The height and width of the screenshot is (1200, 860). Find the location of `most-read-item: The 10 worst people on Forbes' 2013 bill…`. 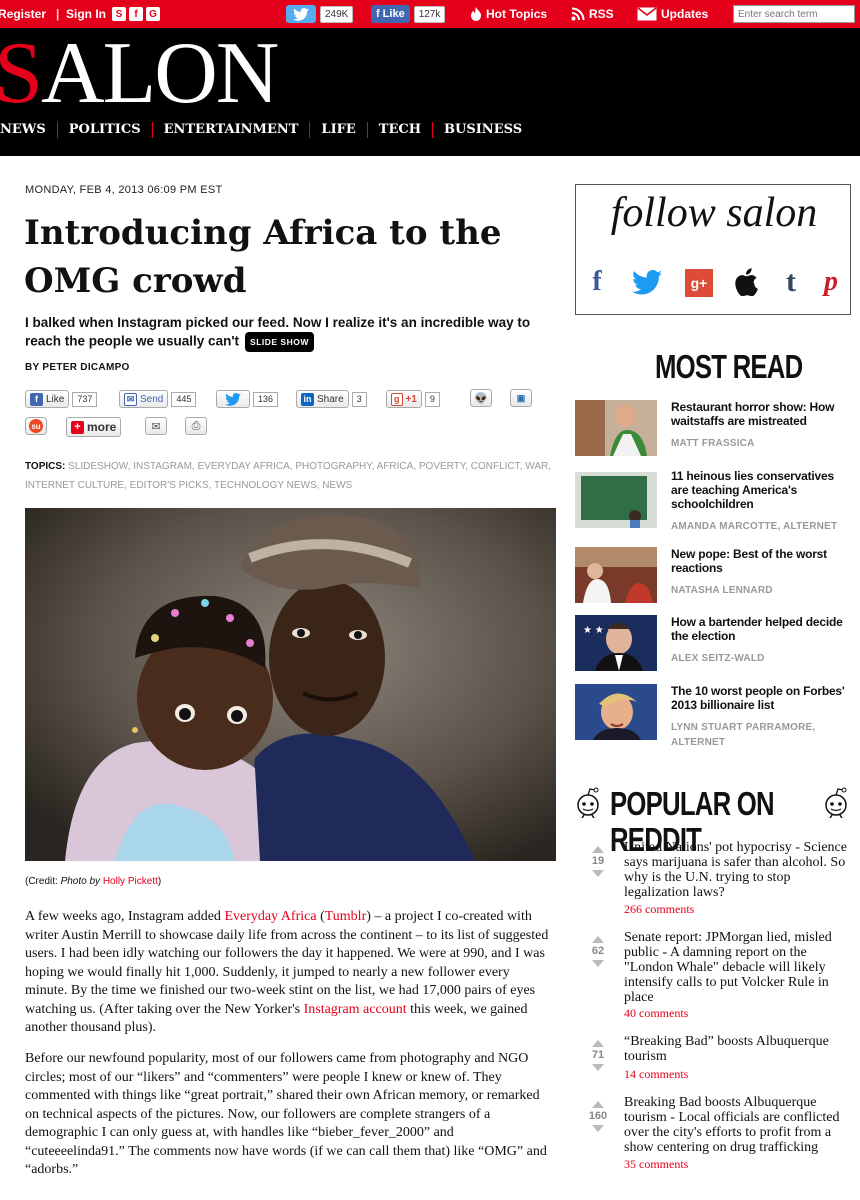

most-read-item: The 10 worst people on Forbes' 2013 bill… is located at coordinates (717, 719).